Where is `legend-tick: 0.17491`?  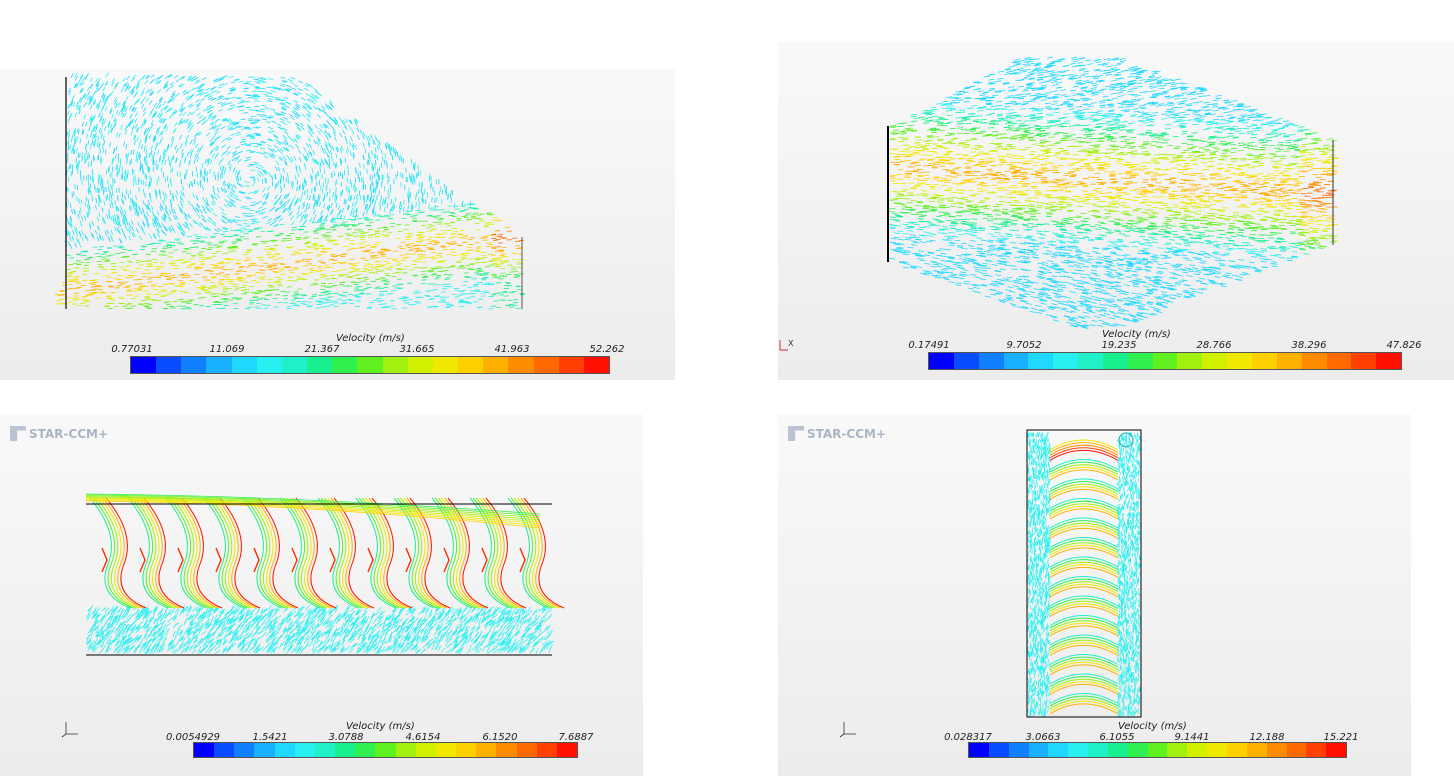 legend-tick: 0.17491 is located at coordinates (929, 345).